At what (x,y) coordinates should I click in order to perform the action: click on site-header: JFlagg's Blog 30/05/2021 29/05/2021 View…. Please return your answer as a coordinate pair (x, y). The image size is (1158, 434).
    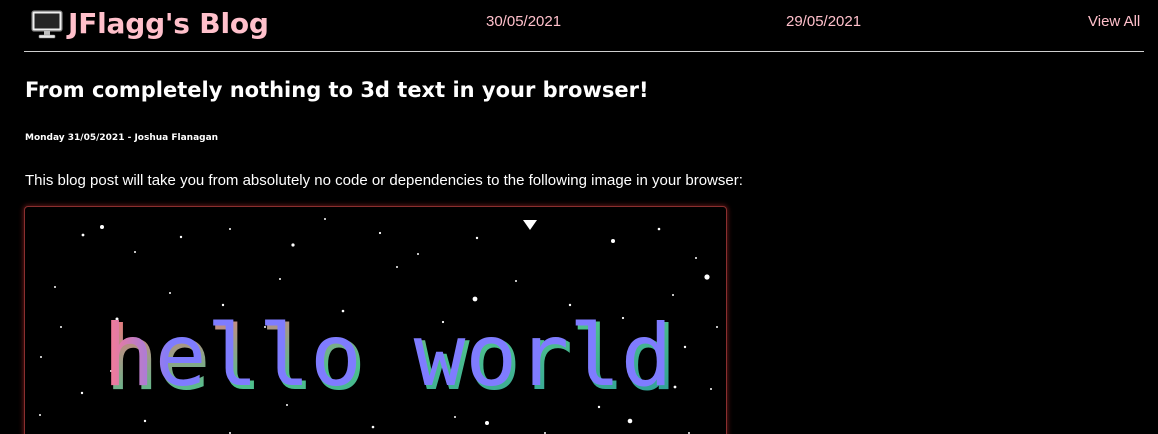
    Looking at the image, I should click on (584, 25).